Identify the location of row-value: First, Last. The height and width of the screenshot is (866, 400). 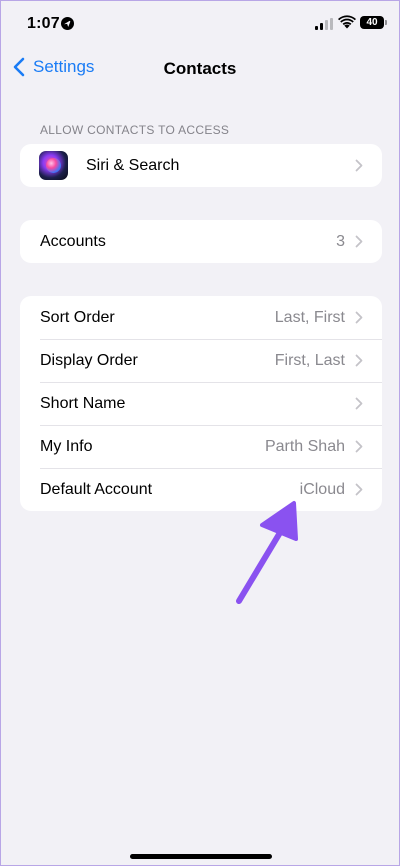
(309, 360).